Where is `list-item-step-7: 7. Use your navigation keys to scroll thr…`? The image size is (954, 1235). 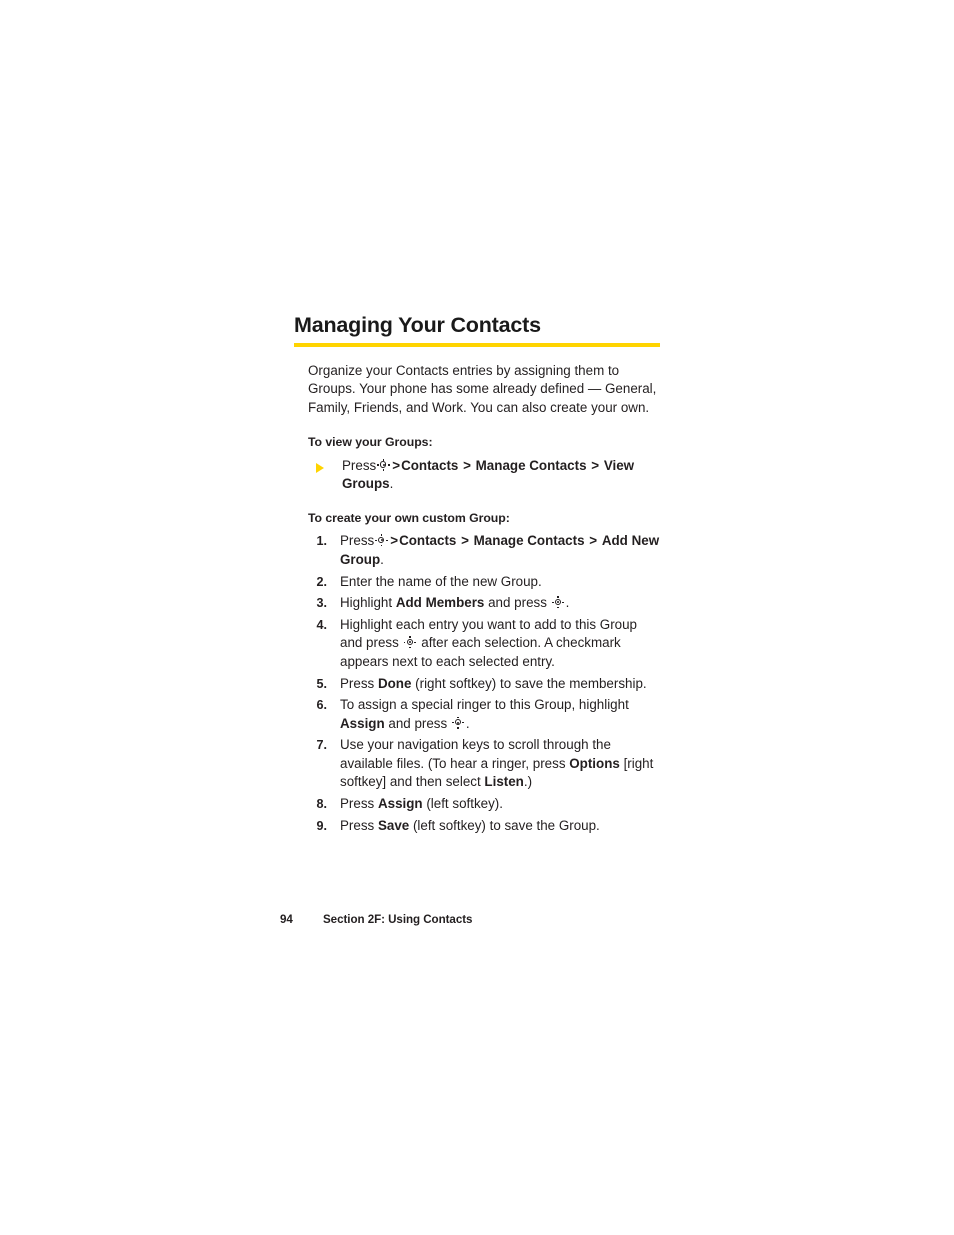 list-item-step-7: 7. Use your navigation keys to scroll thr… is located at coordinates (484, 763).